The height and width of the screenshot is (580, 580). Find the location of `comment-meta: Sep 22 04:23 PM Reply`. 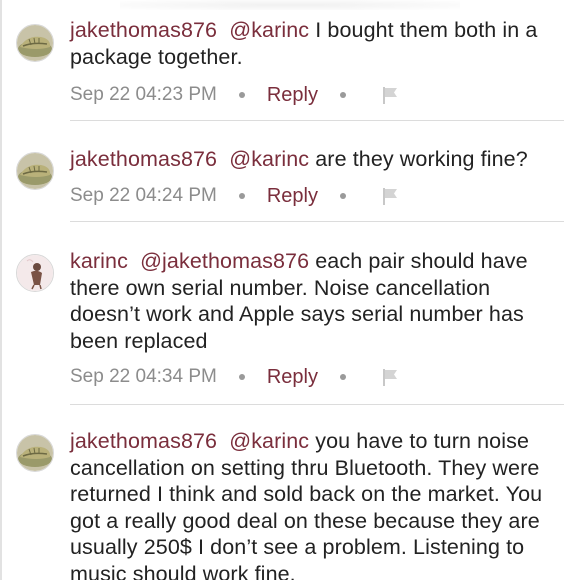

comment-meta: Sep 22 04:23 PM Reply is located at coordinates (235, 95).